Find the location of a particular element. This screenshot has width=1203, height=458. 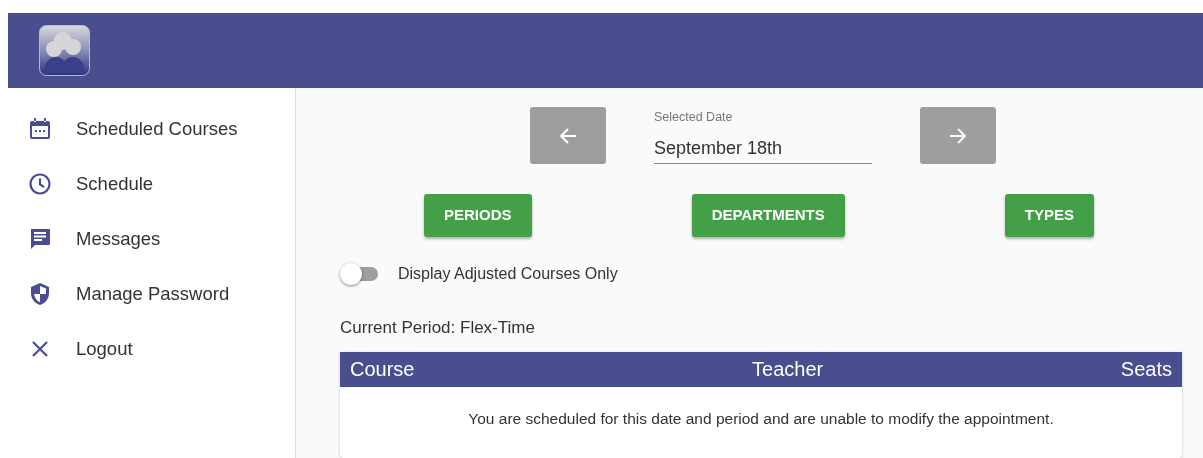

sidebar-item: Schedule is located at coordinates (151, 183).